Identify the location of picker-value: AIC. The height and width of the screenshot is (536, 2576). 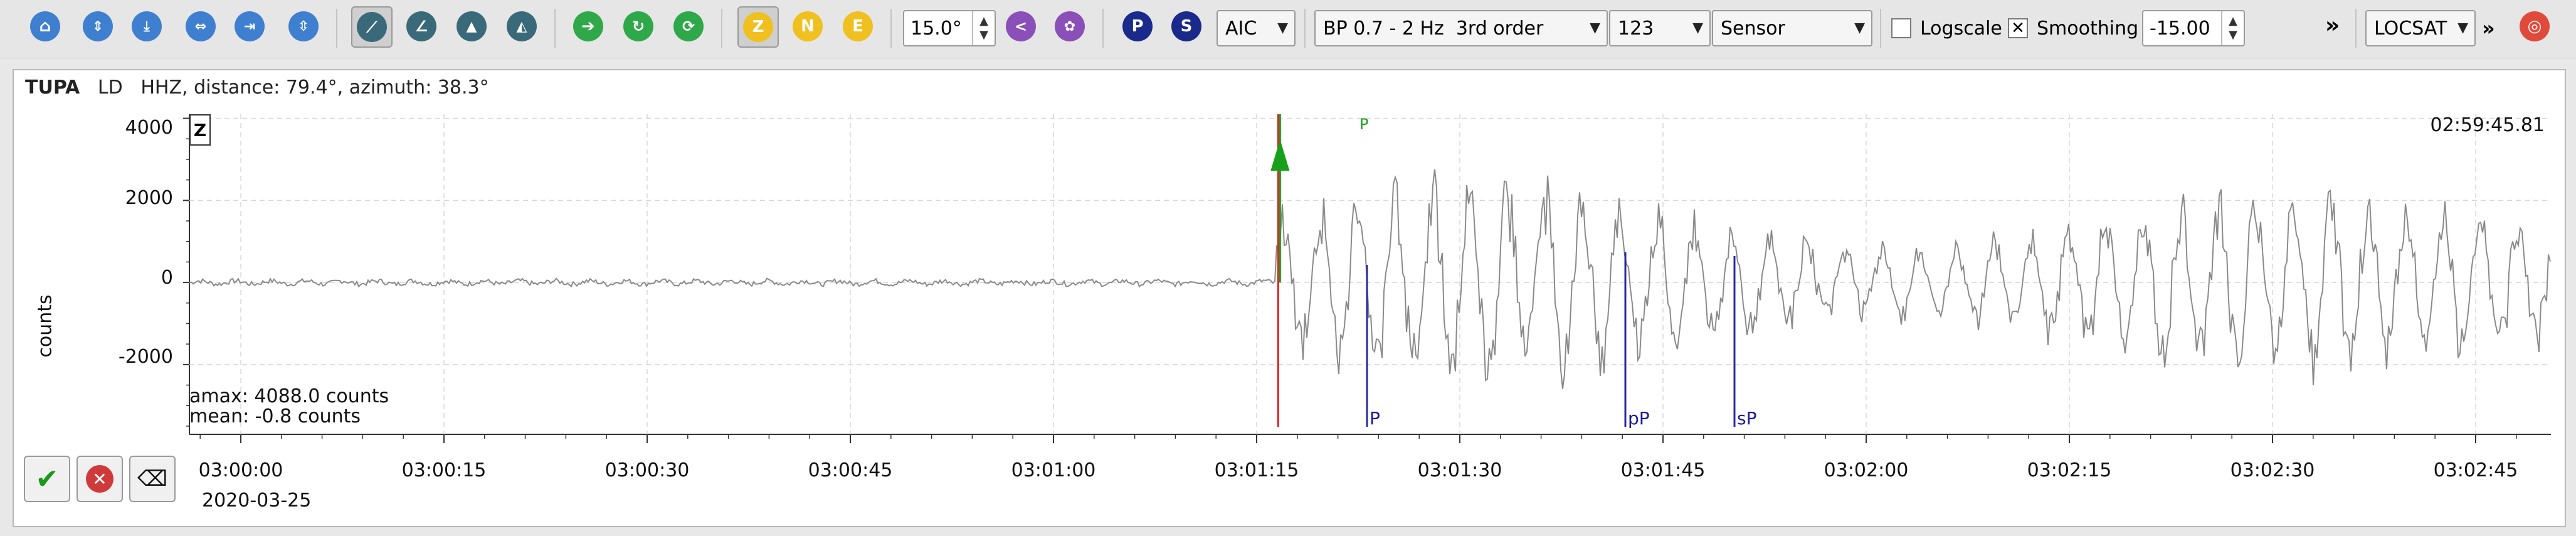
(1241, 29).